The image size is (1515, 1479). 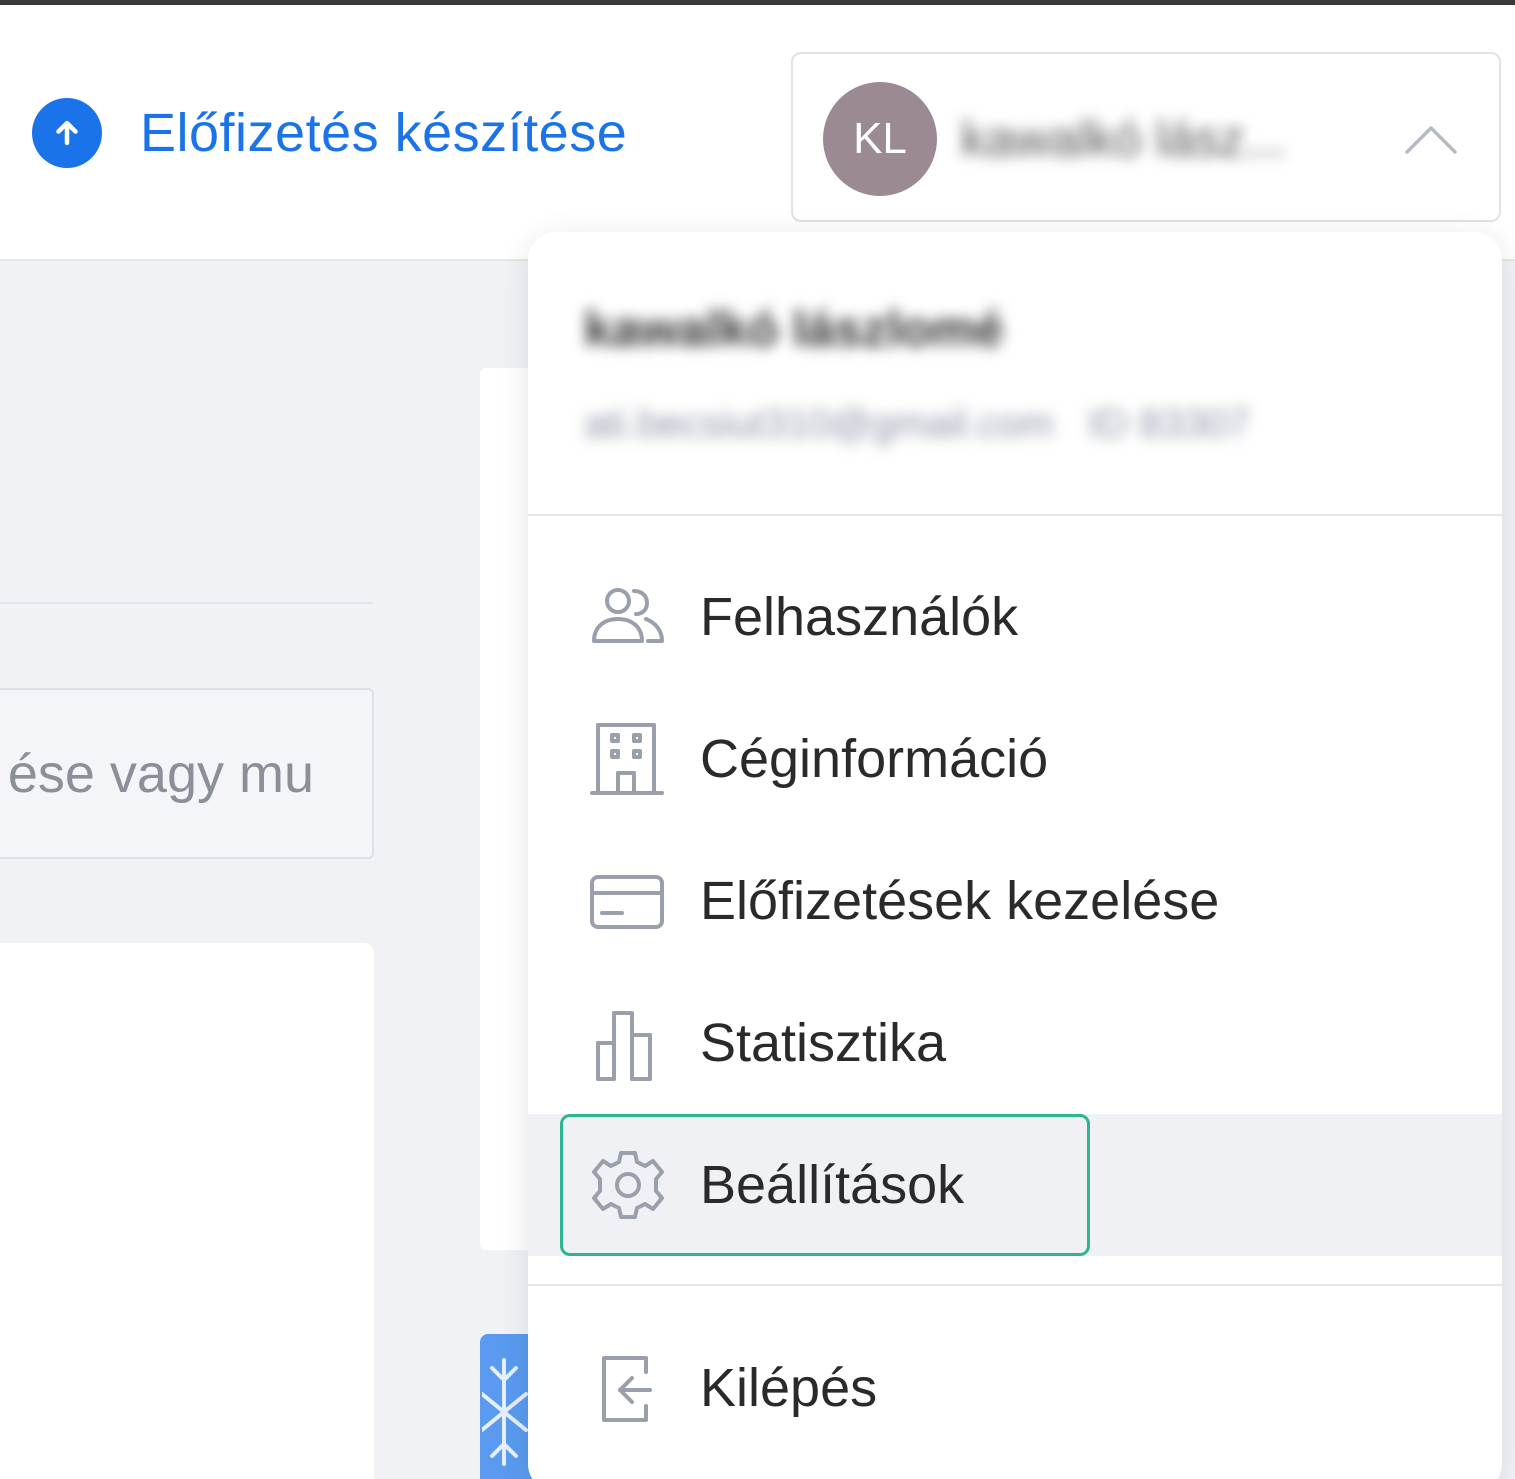 I want to click on create-subscription-label: Előfizetés készítése, so click(x=384, y=133).